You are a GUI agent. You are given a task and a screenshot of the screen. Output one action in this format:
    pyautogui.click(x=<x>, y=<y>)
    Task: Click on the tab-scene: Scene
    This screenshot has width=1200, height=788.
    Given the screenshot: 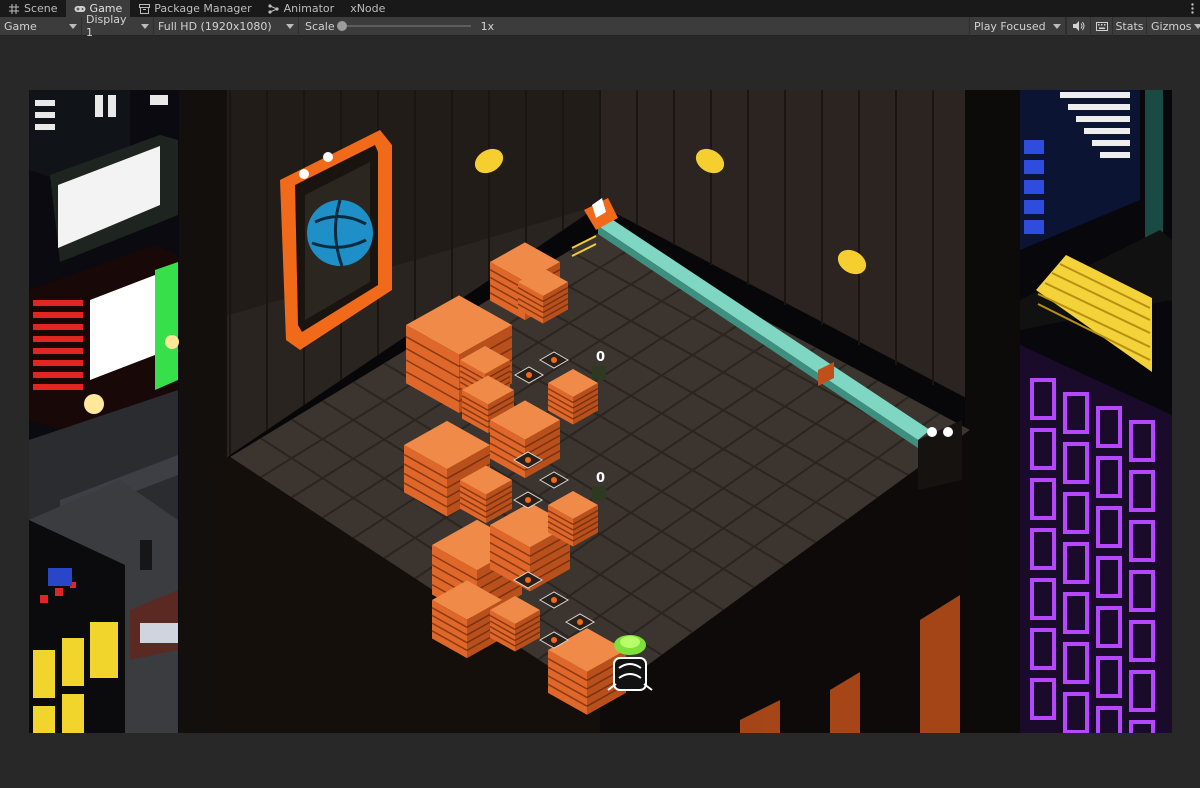 What is the action you would take?
    pyautogui.click(x=33, y=8)
    